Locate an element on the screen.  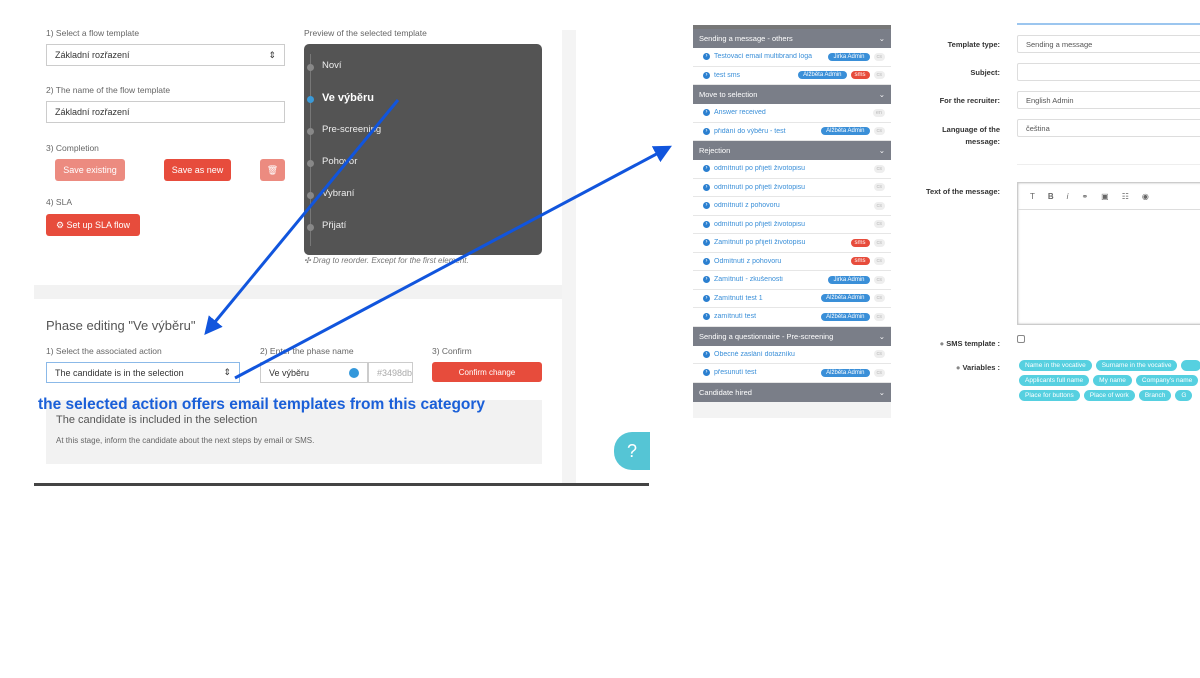
arrow-to-category is located at coordinates (453, 262).